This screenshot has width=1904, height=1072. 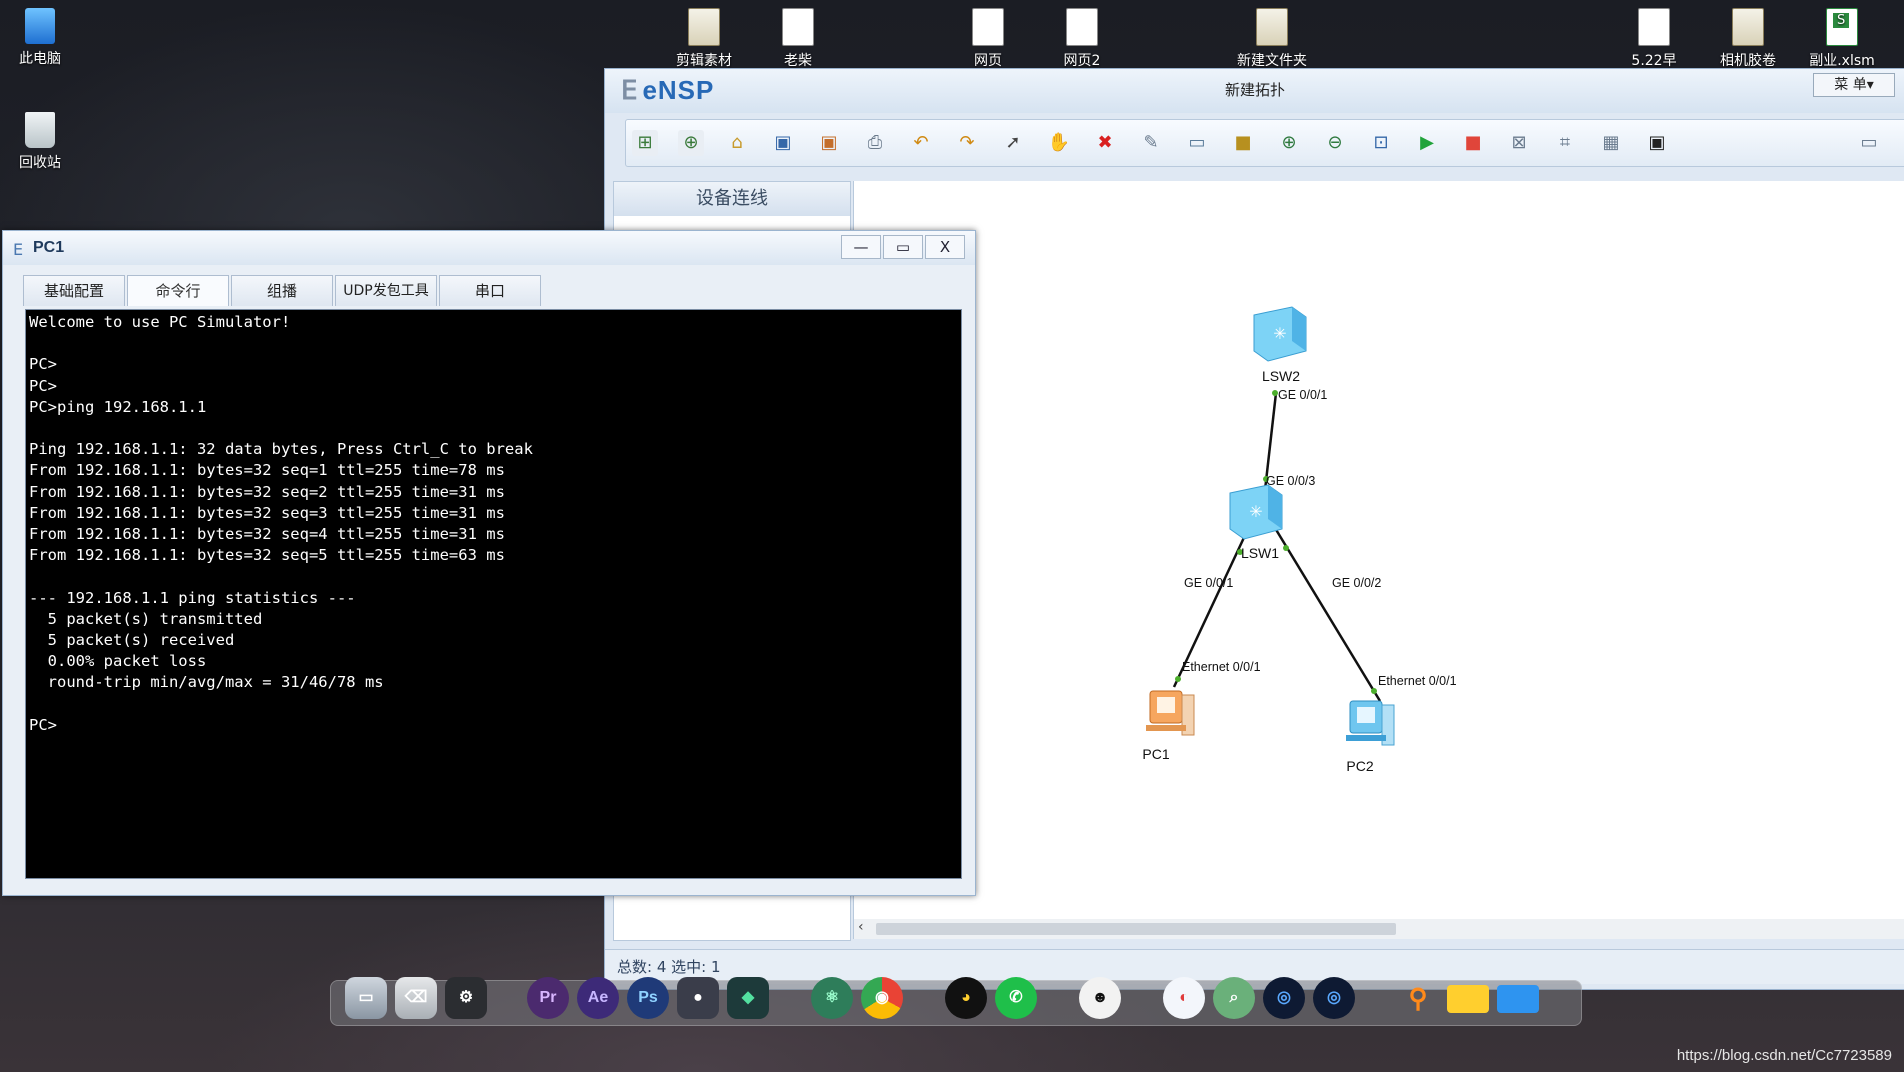 What do you see at coordinates (40, 59) in the screenshot?
I see `desktop-icon-label: 此电脑` at bounding box center [40, 59].